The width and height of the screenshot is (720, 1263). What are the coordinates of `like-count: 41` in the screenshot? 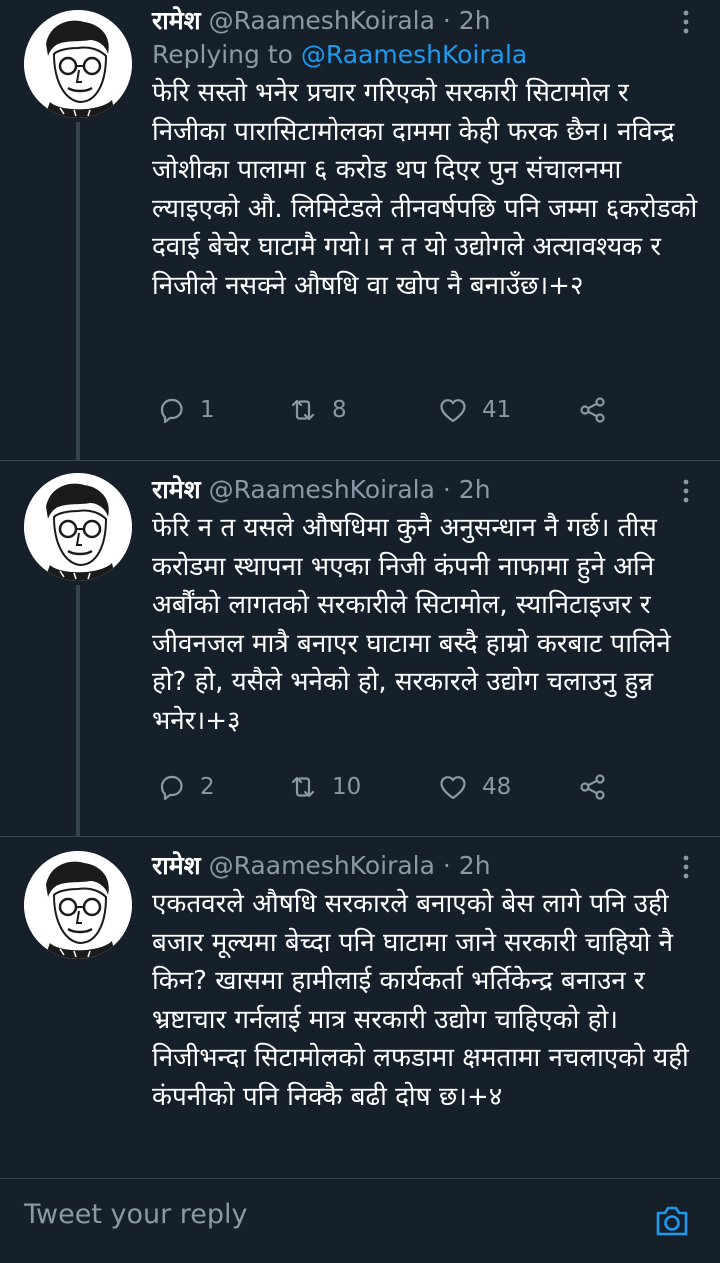 It's located at (497, 410).